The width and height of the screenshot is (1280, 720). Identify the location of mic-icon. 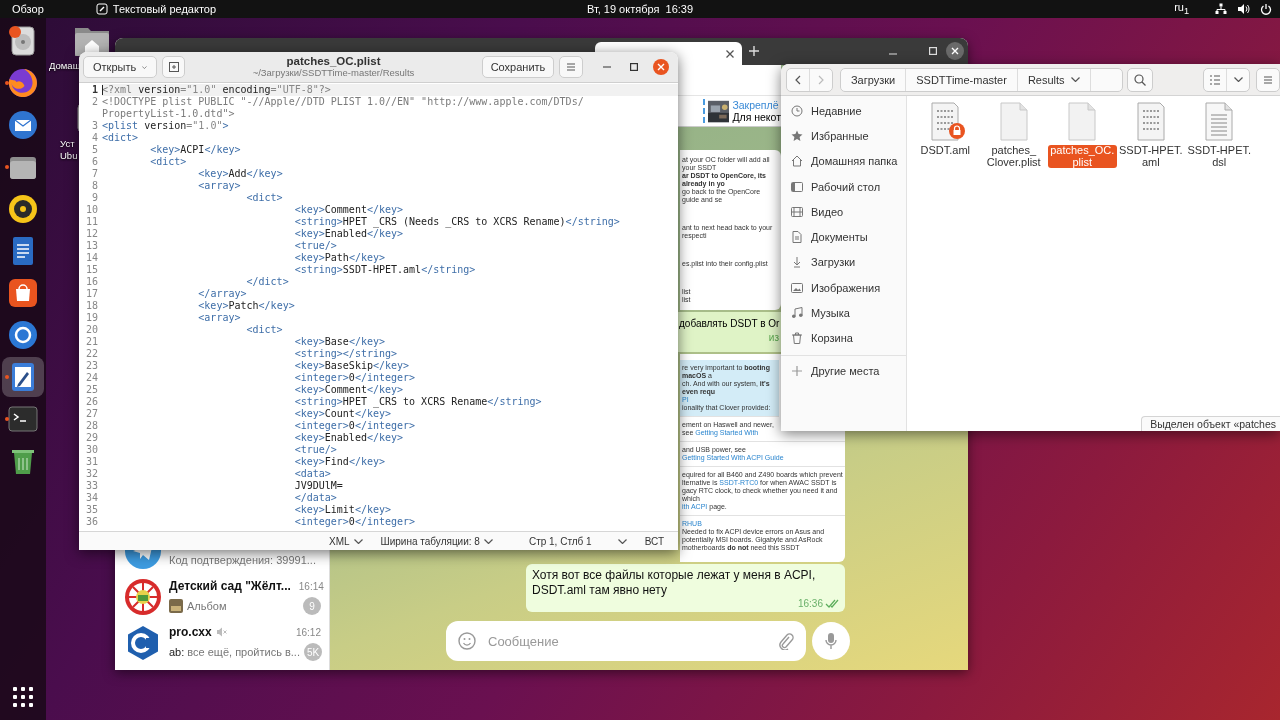
(831, 641).